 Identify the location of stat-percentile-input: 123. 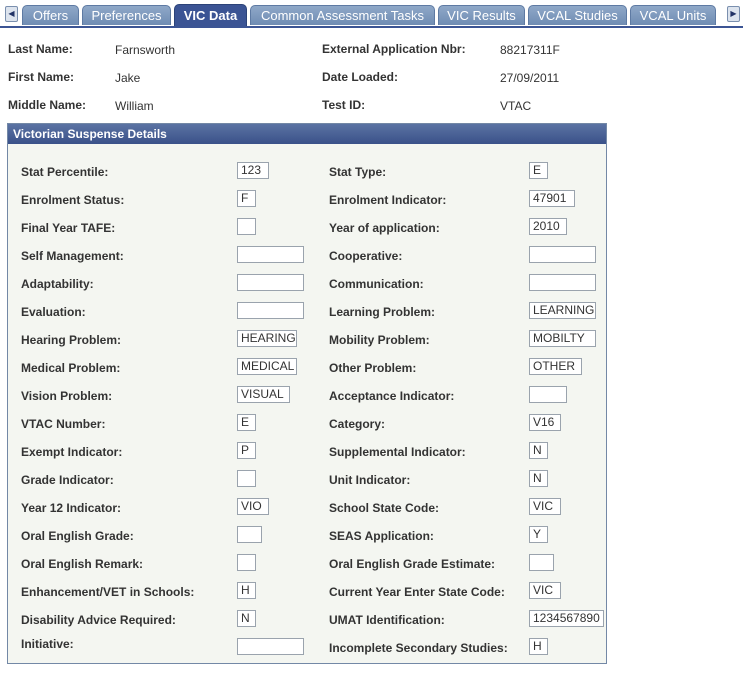
(253, 170).